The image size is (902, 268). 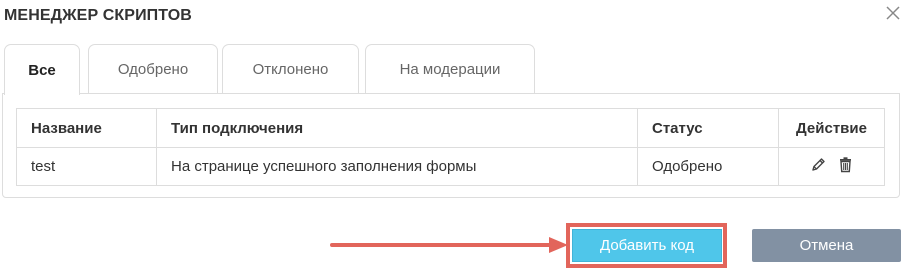 I want to click on table-header-row: Название Тип подключения Статус Действие, so click(x=450, y=128).